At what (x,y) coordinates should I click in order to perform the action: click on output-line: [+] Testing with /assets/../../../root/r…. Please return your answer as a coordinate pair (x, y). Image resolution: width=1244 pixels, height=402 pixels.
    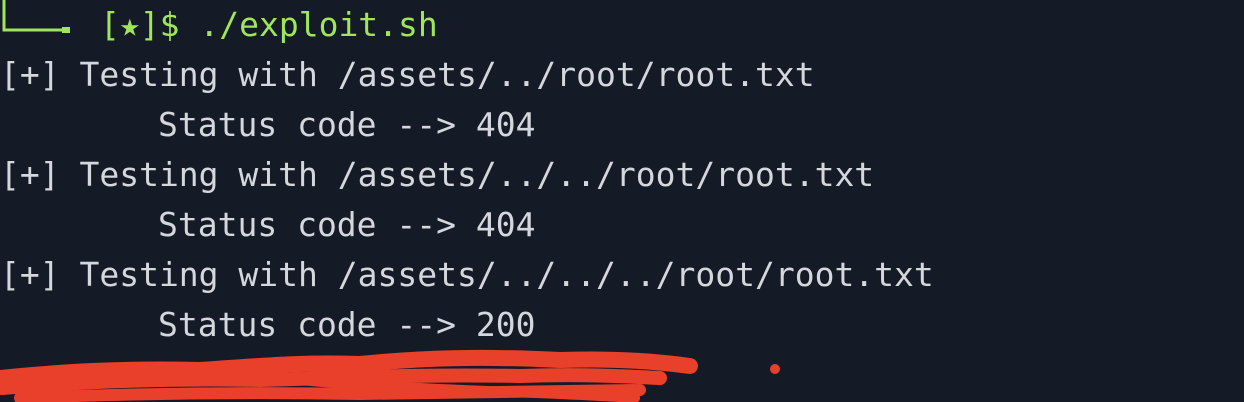
    Looking at the image, I should click on (467, 274).